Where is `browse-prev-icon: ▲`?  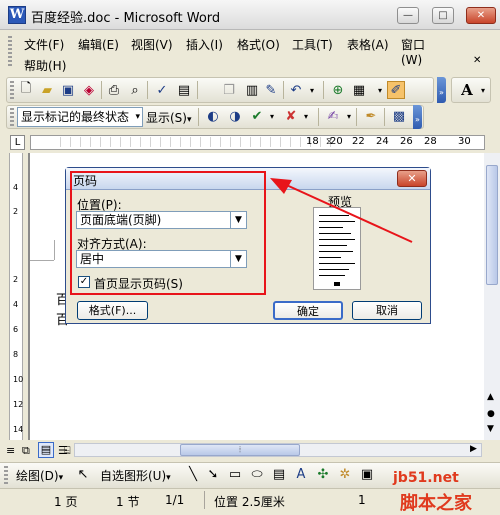 browse-prev-icon: ▲ is located at coordinates (490, 397).